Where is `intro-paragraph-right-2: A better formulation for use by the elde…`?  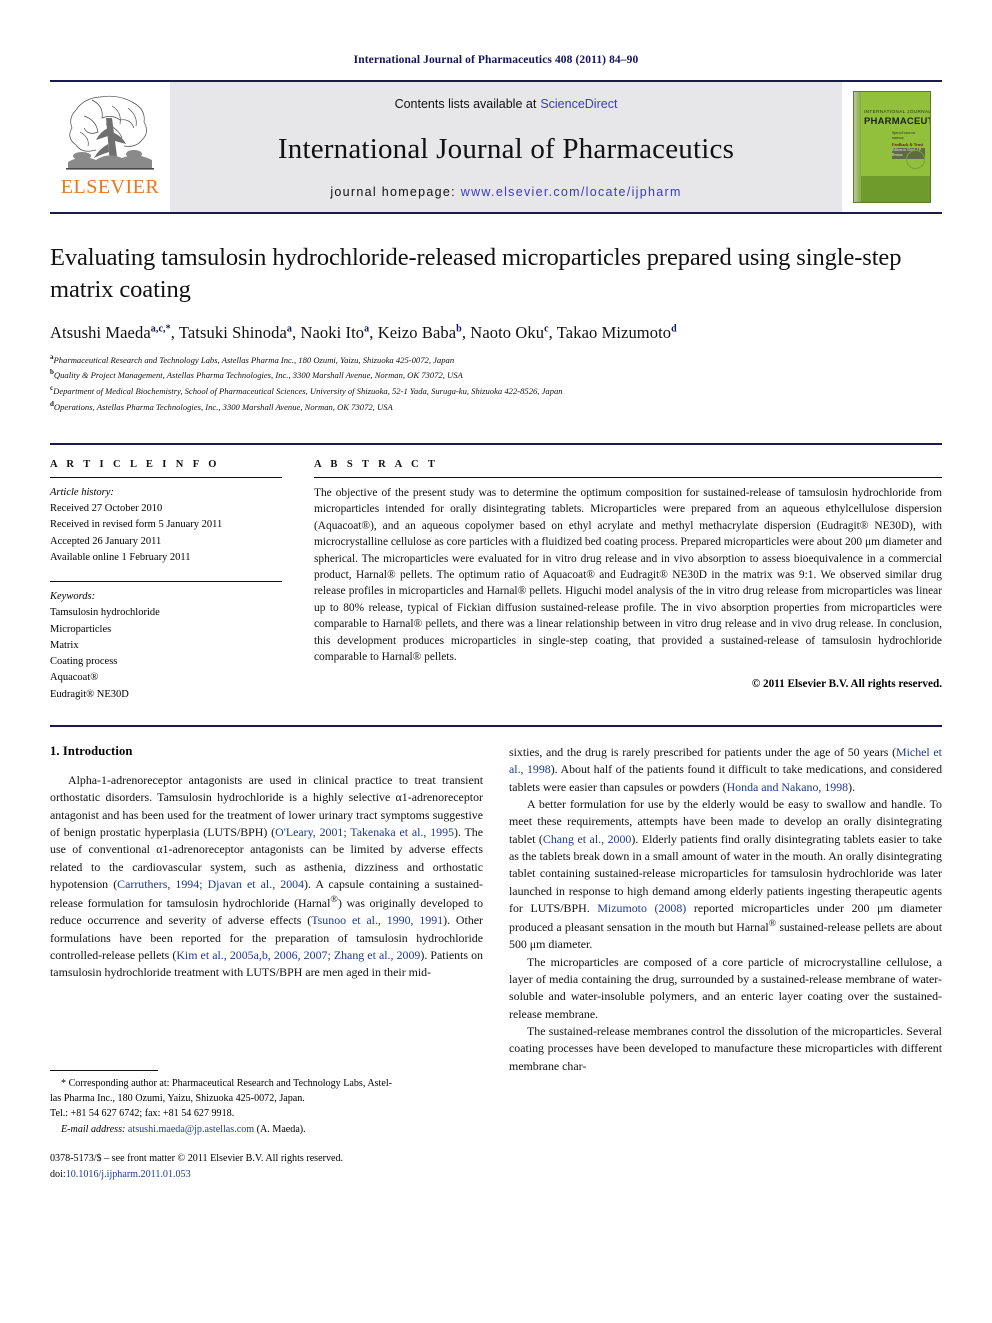 intro-paragraph-right-2: A better formulation for use by the elde… is located at coordinates (726, 874).